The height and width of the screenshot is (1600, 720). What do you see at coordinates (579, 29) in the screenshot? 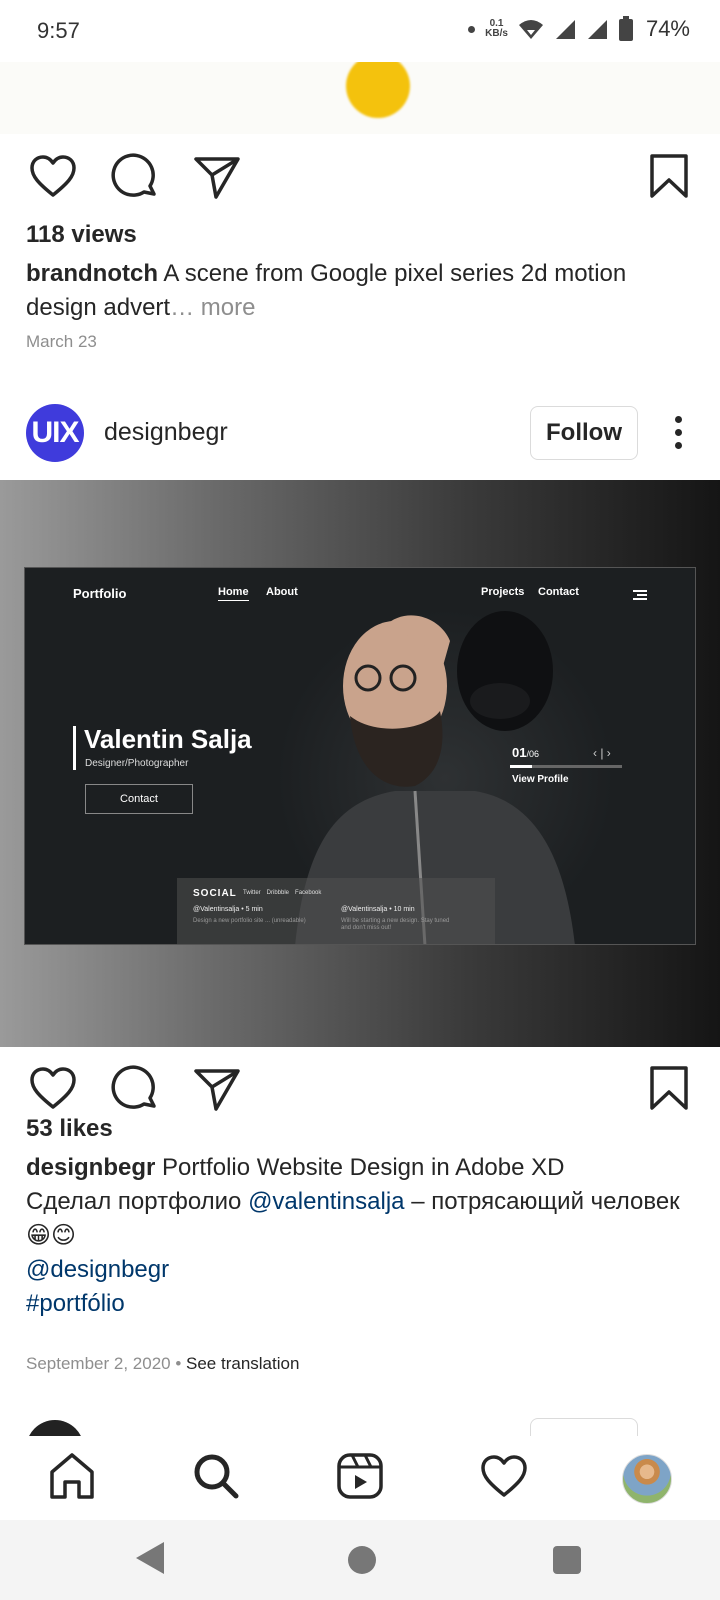
I see `status-icons: 0.1 KB/s 74%` at bounding box center [579, 29].